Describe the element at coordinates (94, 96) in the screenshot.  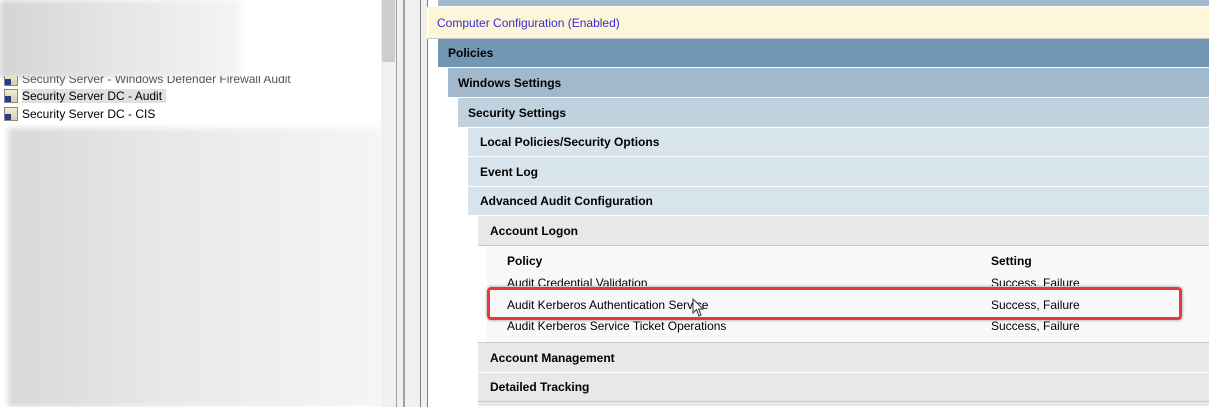
I see `tree-item-label: Security Server DC - Audit` at that location.